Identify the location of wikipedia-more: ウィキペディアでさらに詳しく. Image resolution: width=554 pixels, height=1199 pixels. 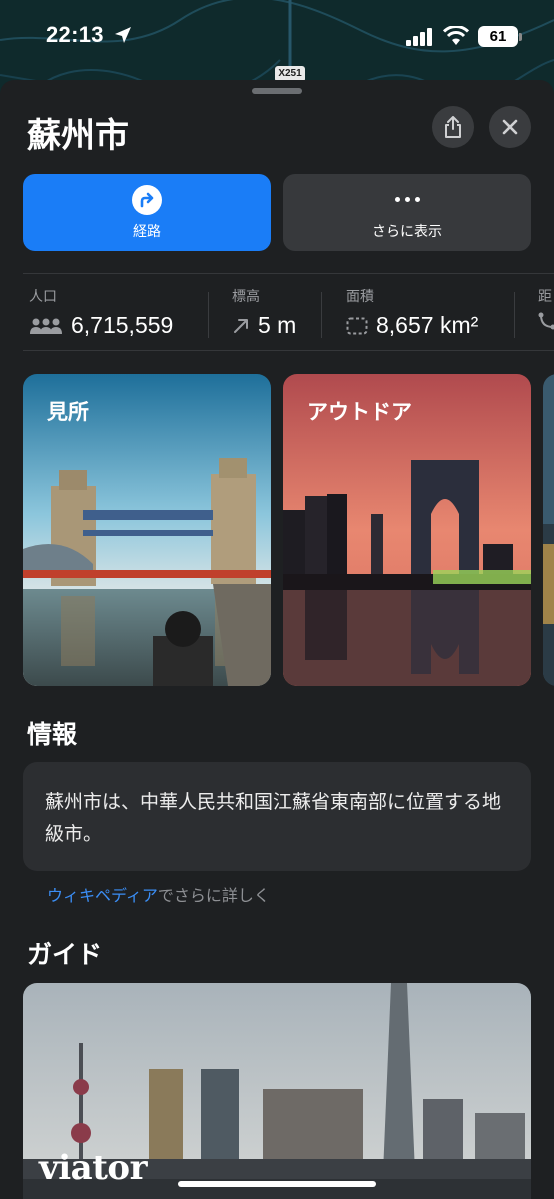
(158, 894).